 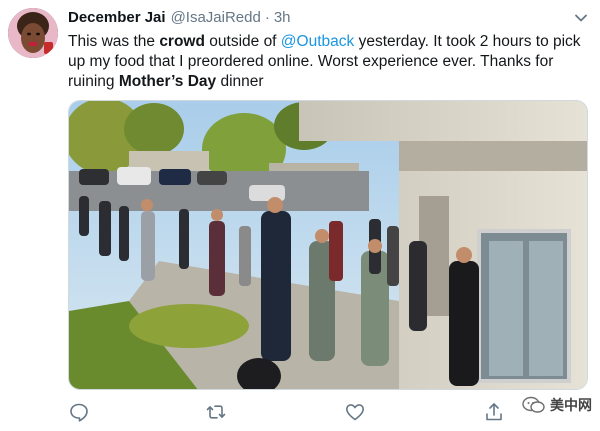 I want to click on wechat-icon, so click(x=534, y=405).